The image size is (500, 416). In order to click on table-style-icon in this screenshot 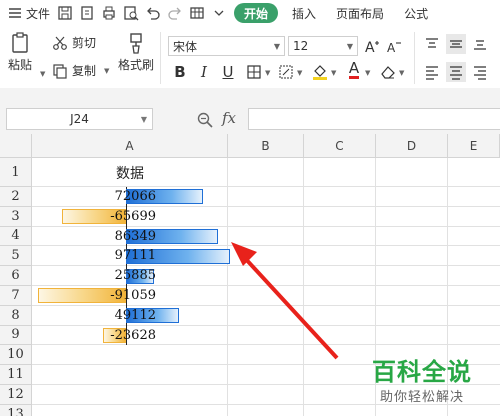, I will do `click(197, 13)`.